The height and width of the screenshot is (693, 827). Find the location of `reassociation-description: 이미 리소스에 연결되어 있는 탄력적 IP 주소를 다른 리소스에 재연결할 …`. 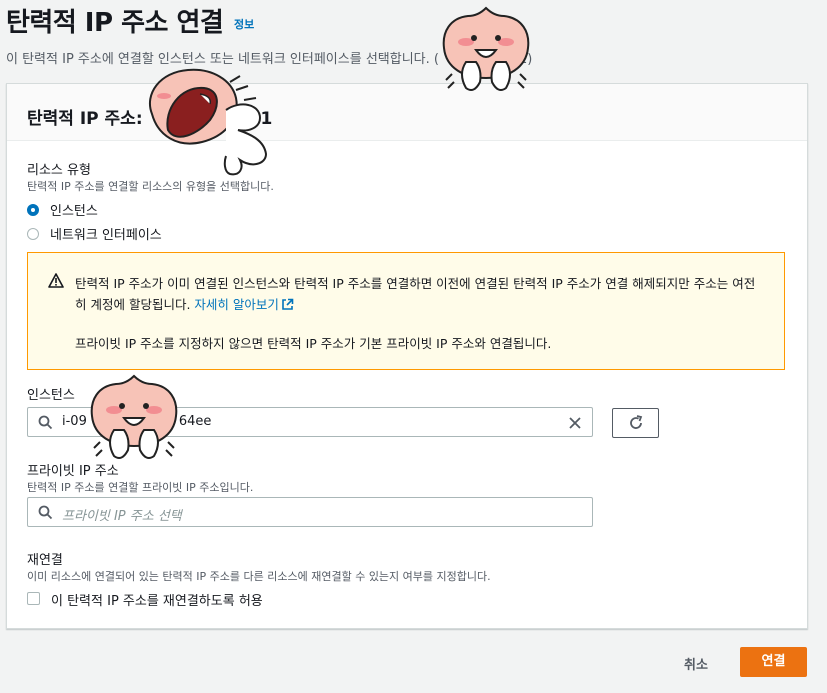

reassociation-description: 이미 리소스에 연결되어 있는 탄력적 IP 주소를 다른 리소스에 재연결할 … is located at coordinates (259, 576).